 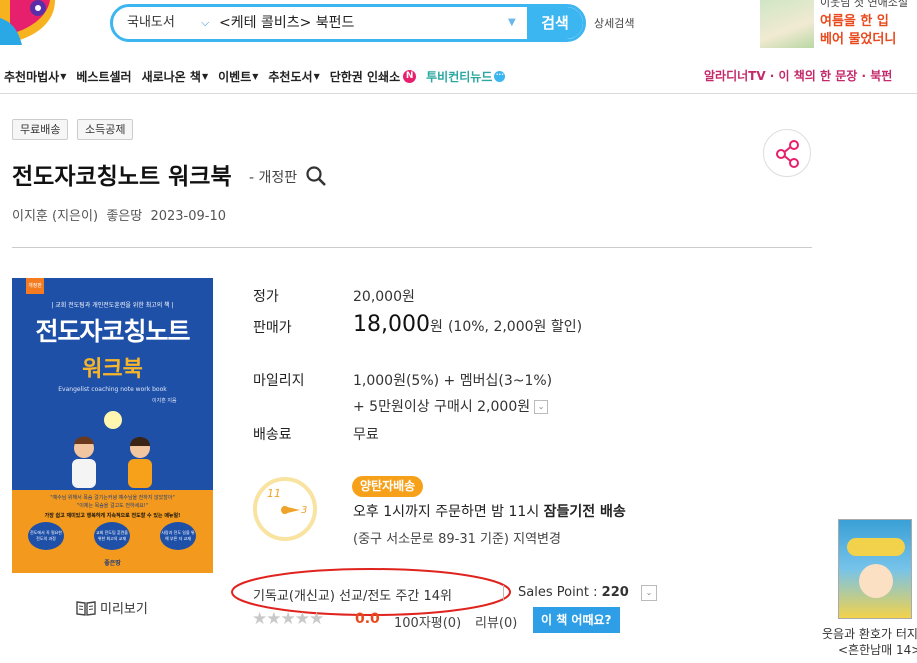 I want to click on nav-item-recommended: 추천도서 ▼, so click(x=293, y=76).